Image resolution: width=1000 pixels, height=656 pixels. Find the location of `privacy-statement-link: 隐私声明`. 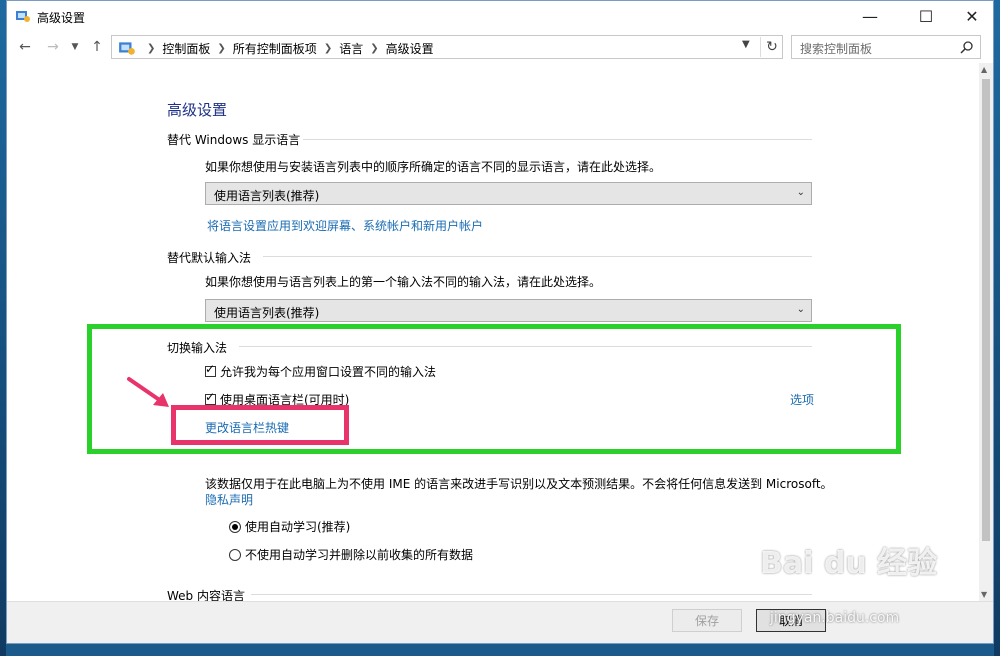

privacy-statement-link: 隐私声明 is located at coordinates (229, 499).